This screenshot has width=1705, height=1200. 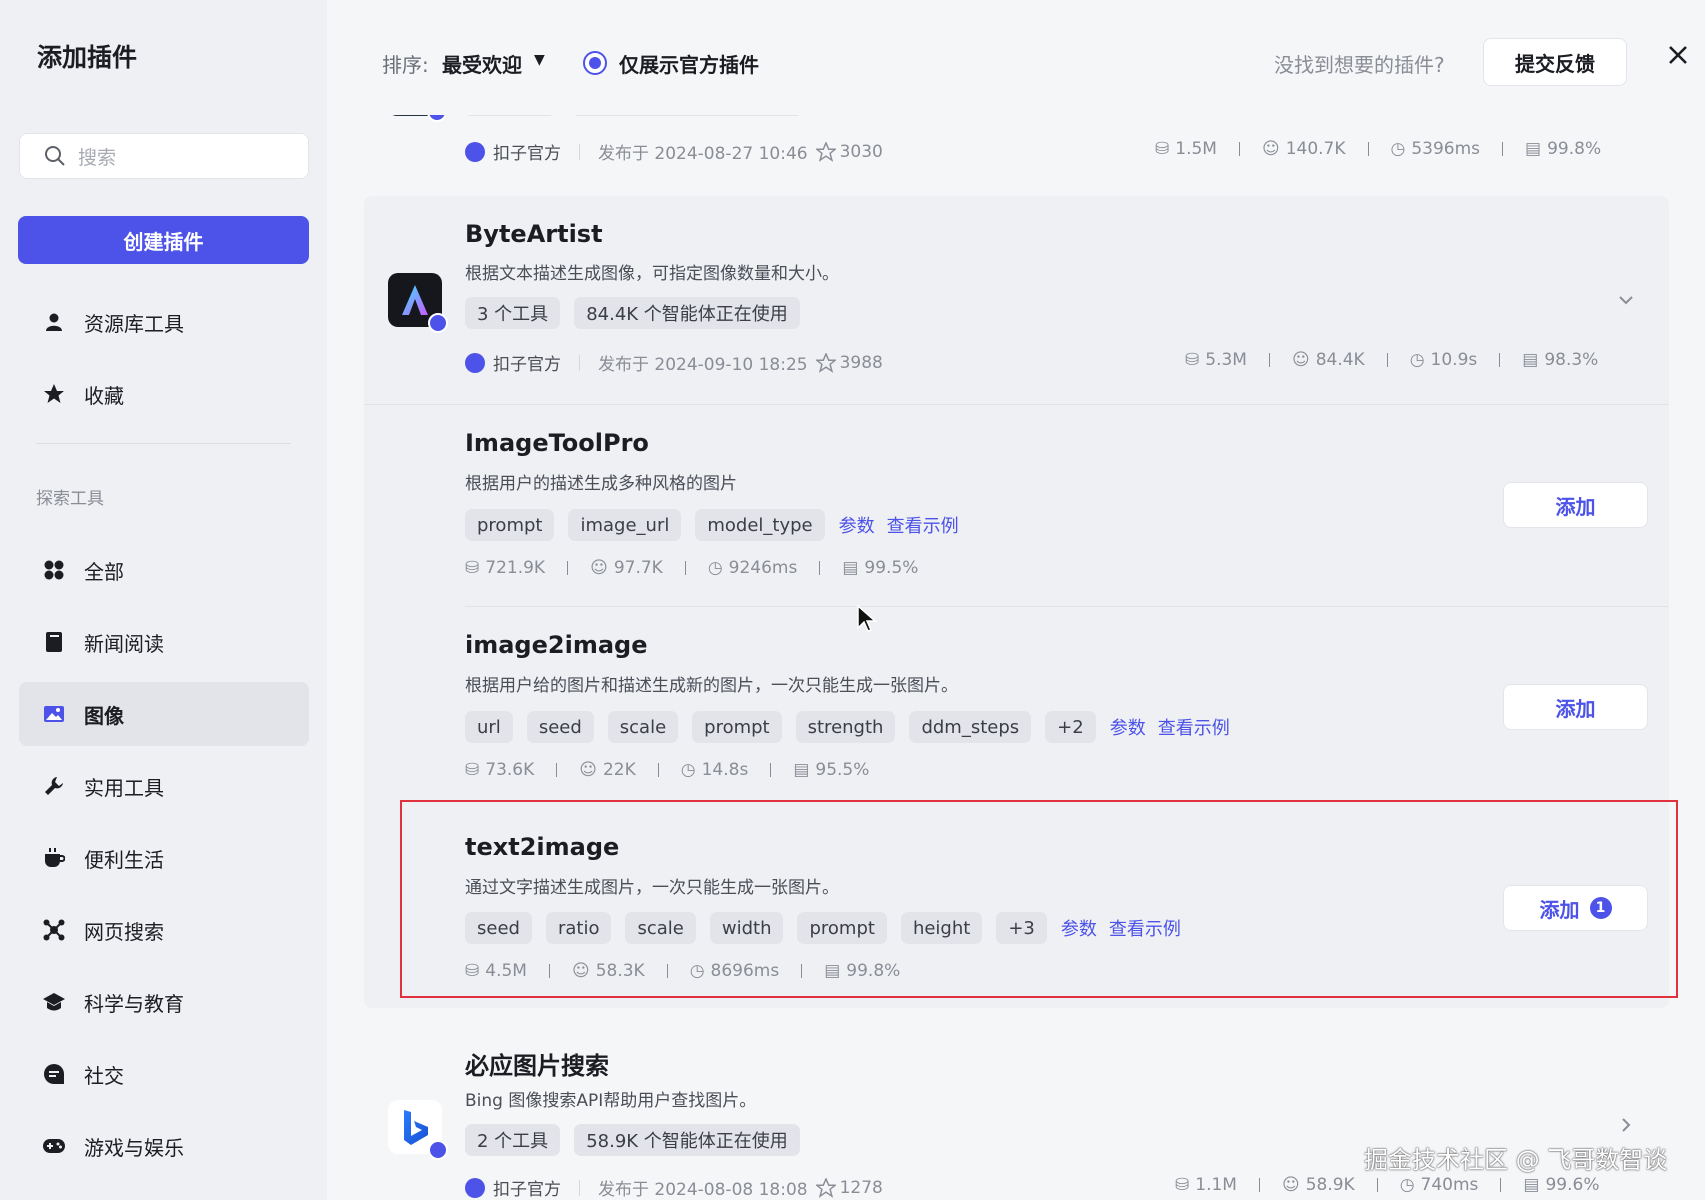 I want to click on plugin-author-row: 扣子官方 发布于 2024-08-08 18:08 1278, so click(x=674, y=1187).